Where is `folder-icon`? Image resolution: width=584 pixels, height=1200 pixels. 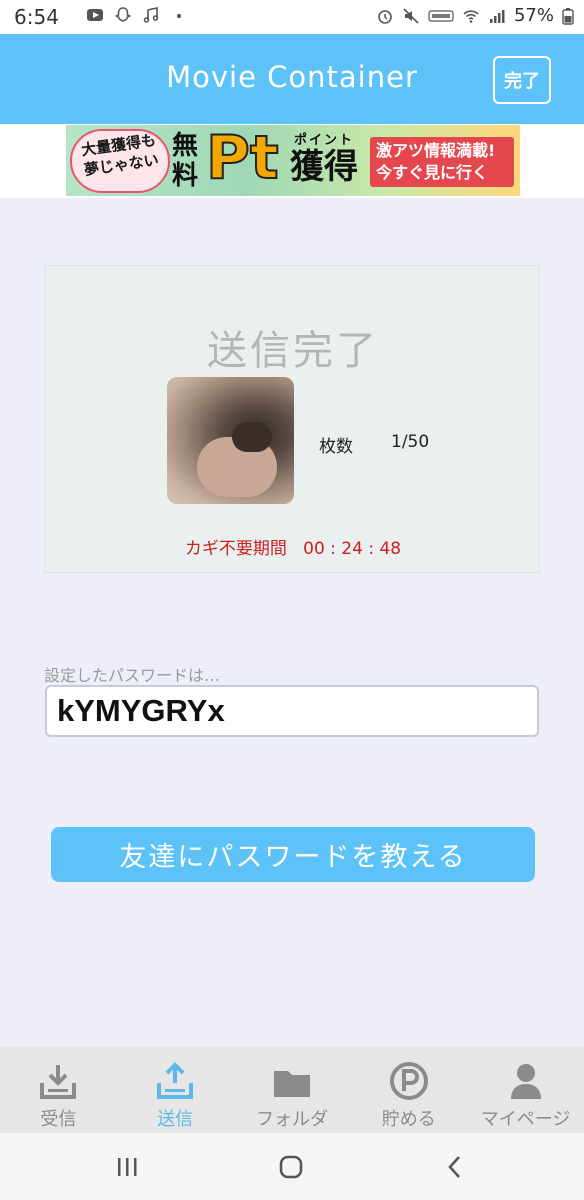
folder-icon is located at coordinates (291, 1084).